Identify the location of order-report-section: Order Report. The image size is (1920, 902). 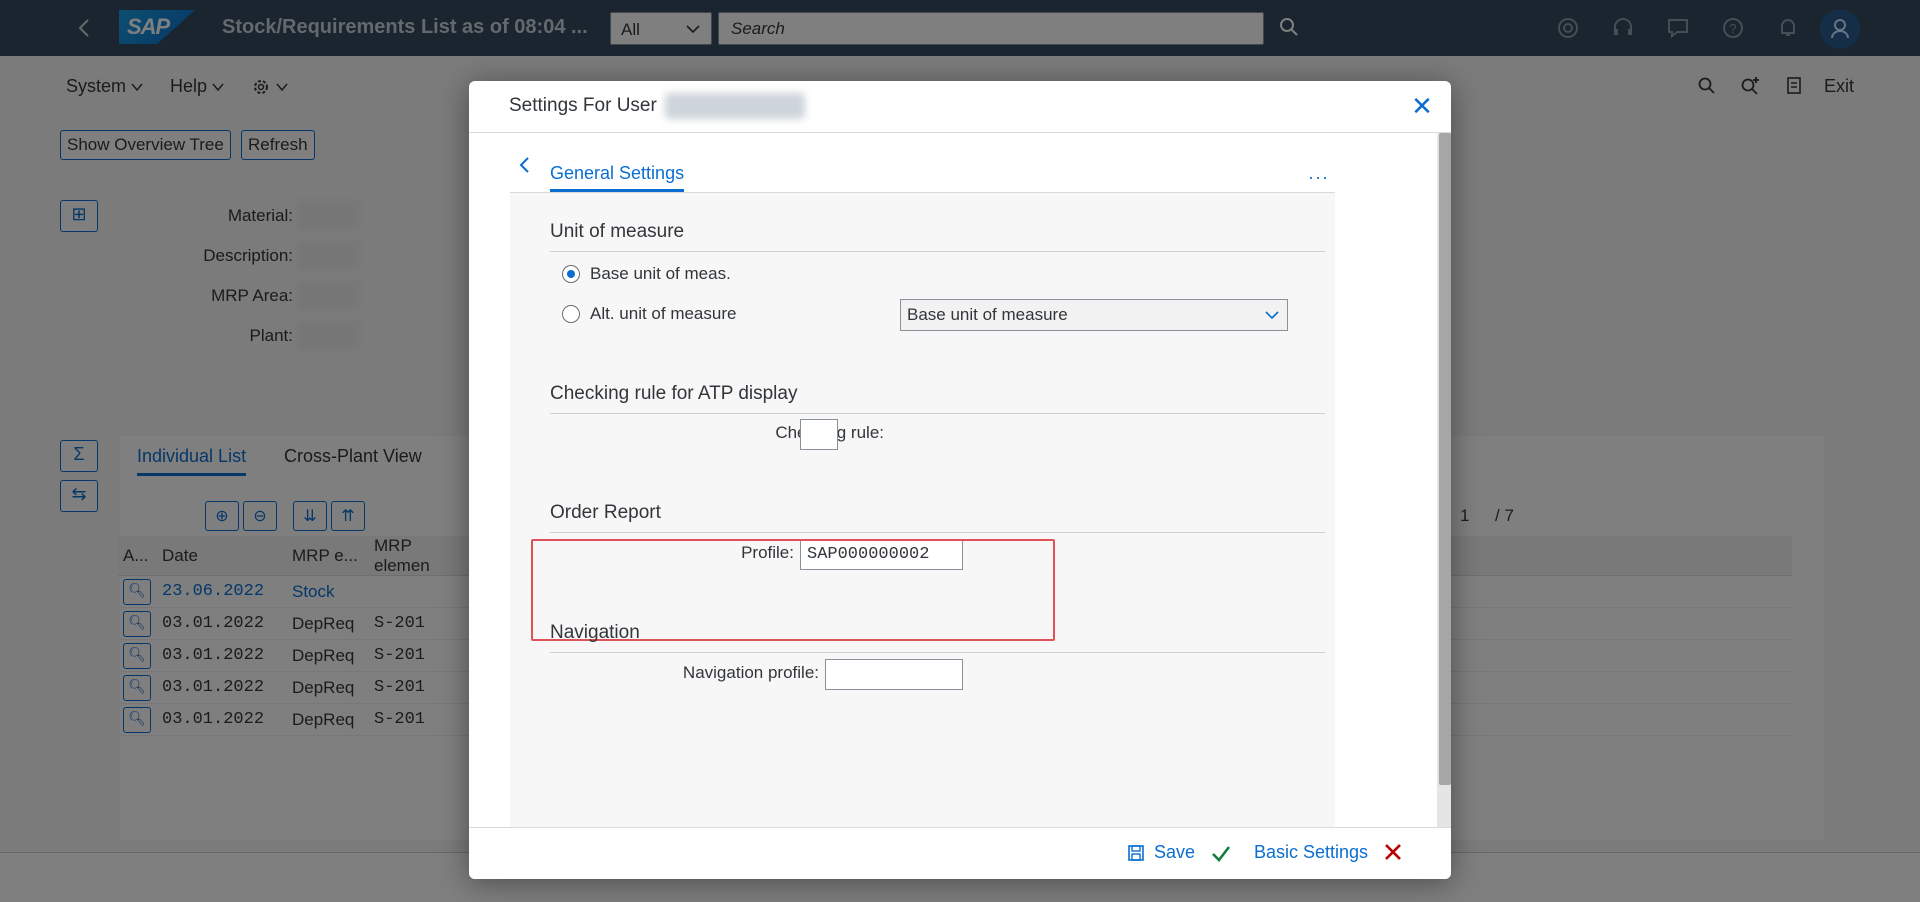
(937, 517).